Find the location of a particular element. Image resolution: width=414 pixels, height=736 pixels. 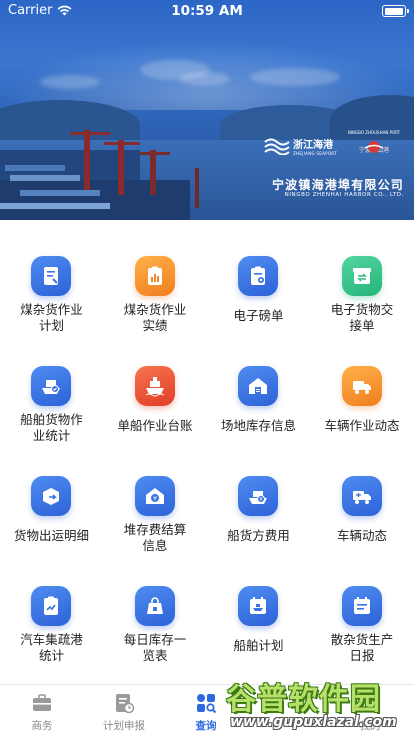

calendar-report-icon is located at coordinates (361, 606).